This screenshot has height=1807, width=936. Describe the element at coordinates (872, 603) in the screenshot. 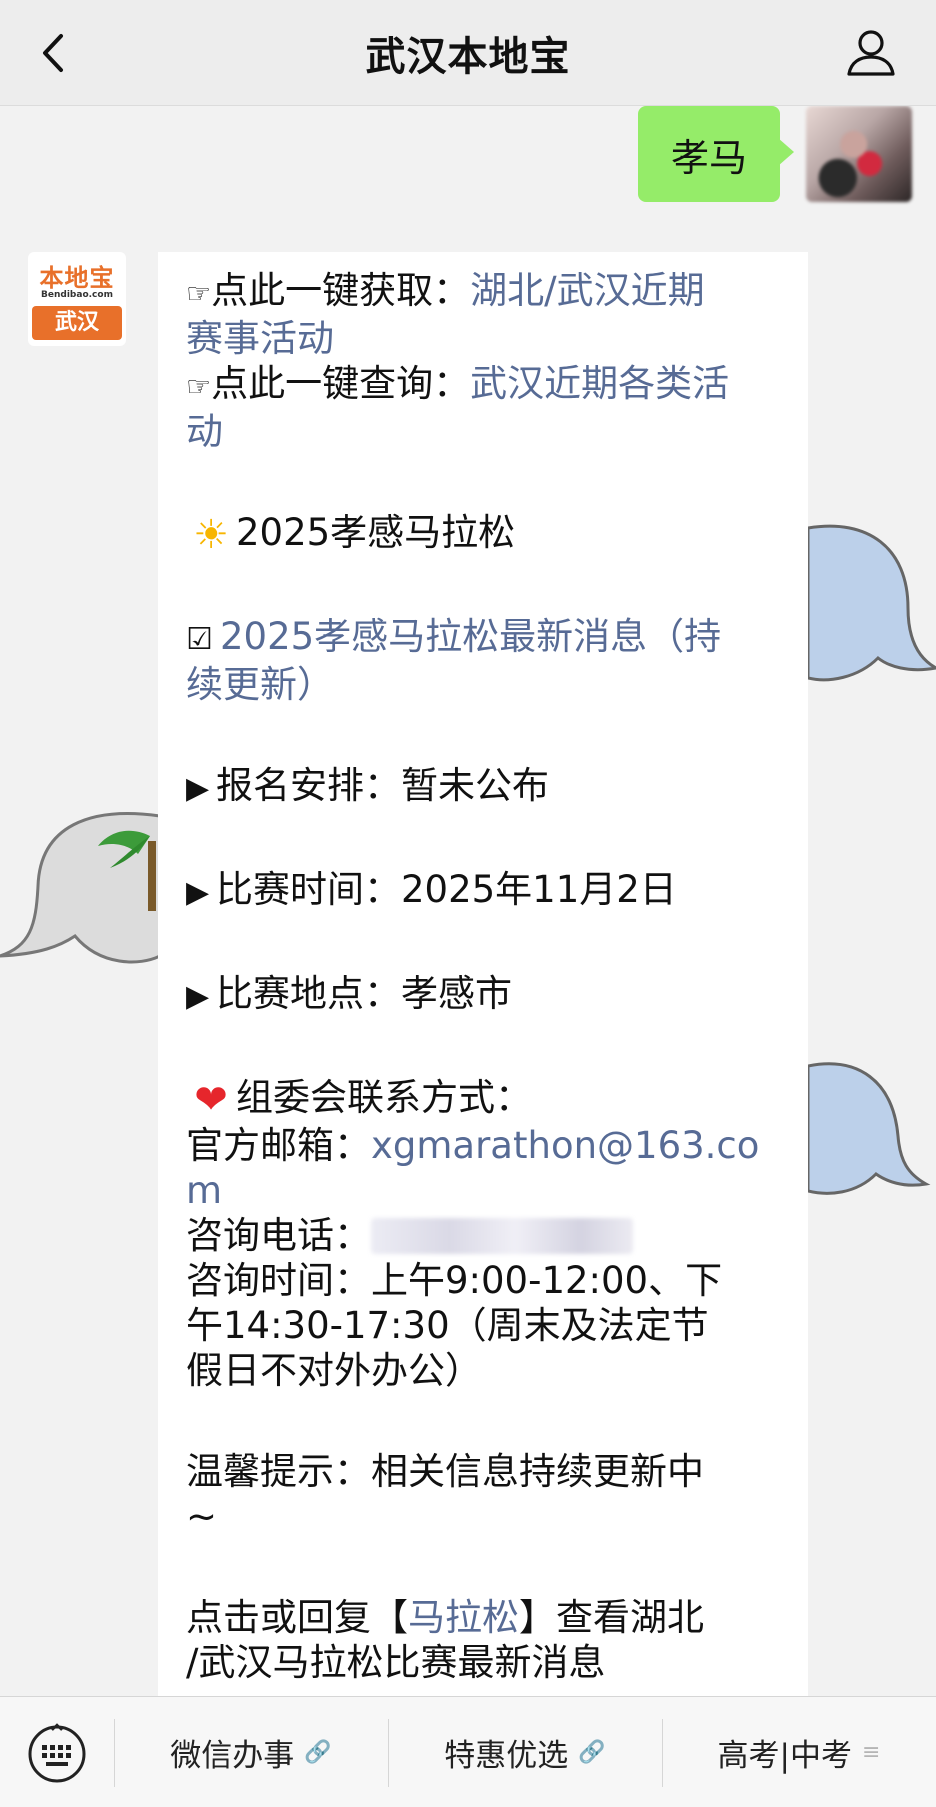

I see `bubble-doodle-right-top` at that location.